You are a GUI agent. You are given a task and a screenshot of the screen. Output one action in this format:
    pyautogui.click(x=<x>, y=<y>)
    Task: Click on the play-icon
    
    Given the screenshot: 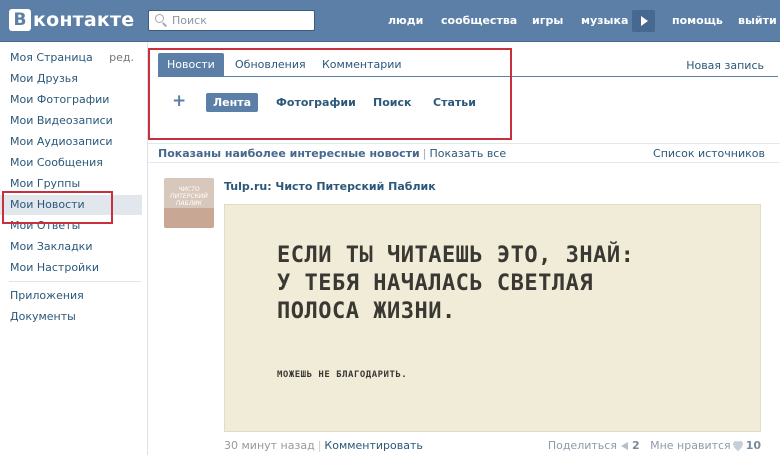 What is the action you would take?
    pyautogui.click(x=643, y=21)
    